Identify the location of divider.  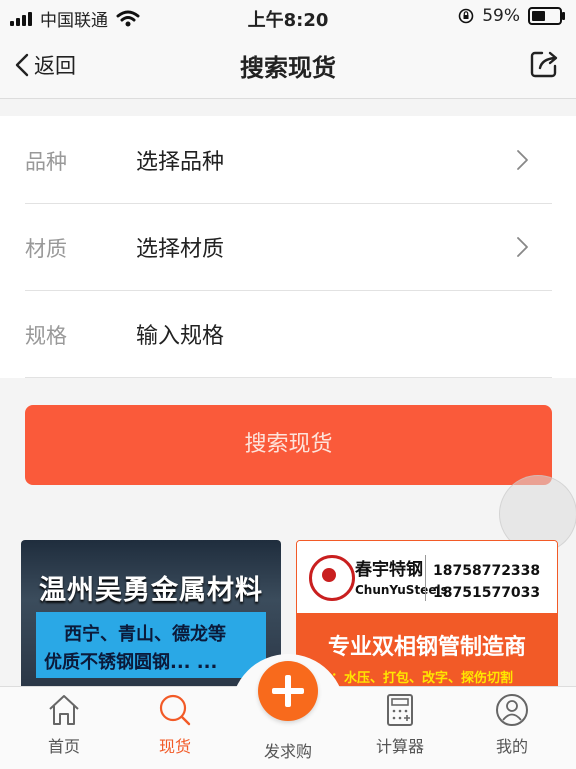
(425, 578).